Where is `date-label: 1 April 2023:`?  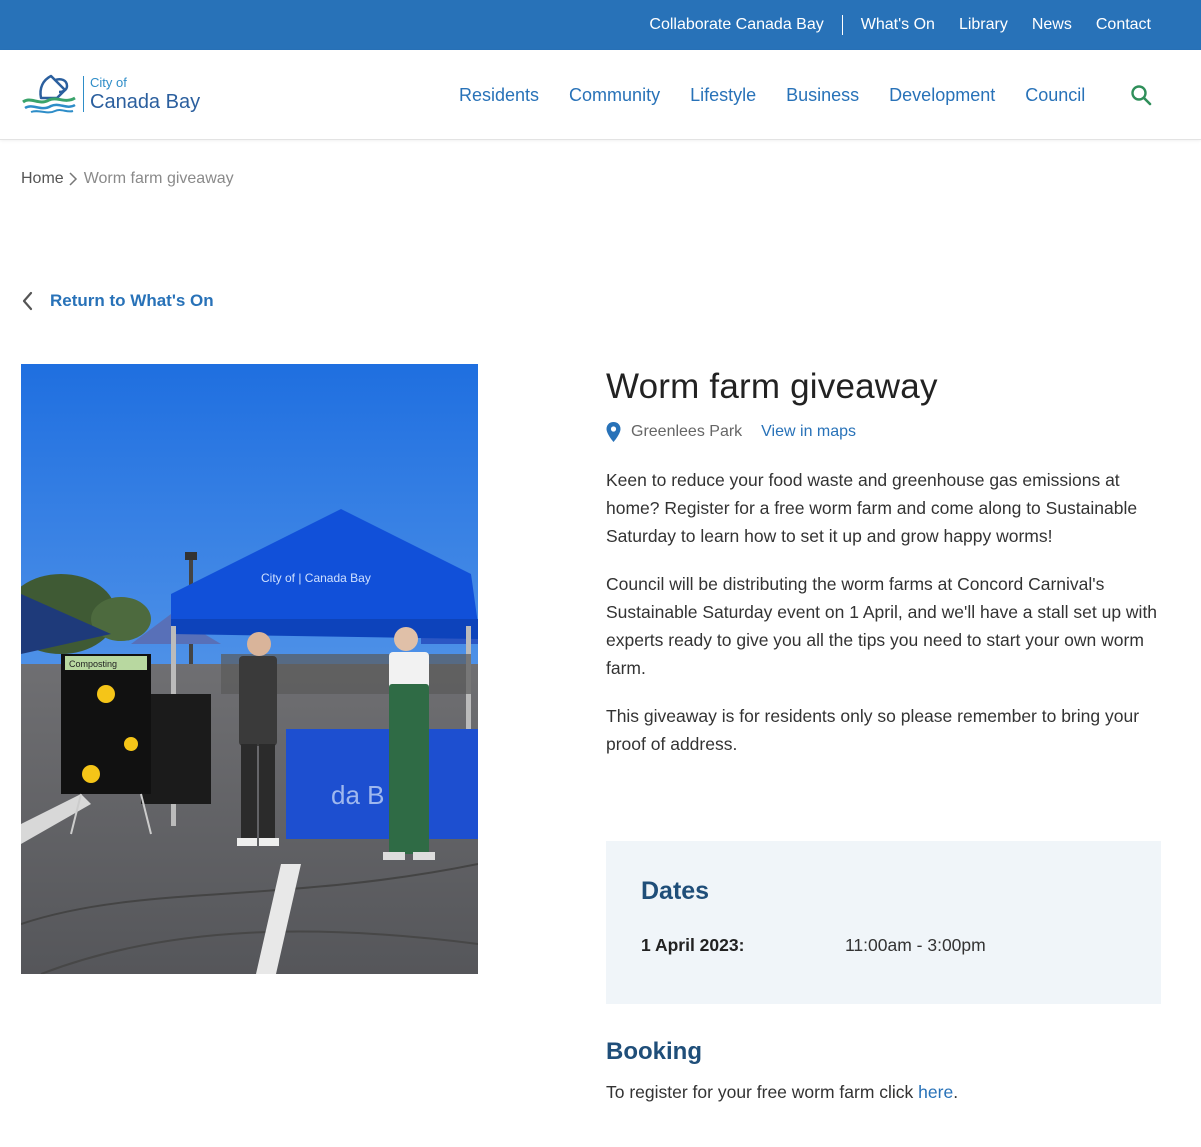
date-label: 1 April 2023: is located at coordinates (693, 945).